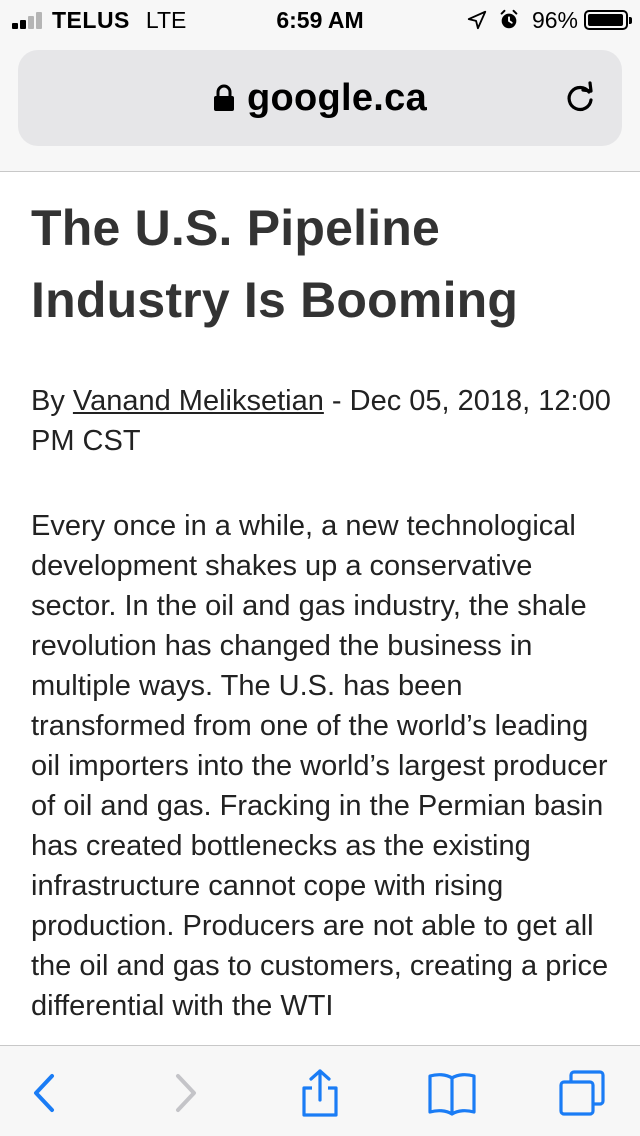 The height and width of the screenshot is (1136, 640). I want to click on byline-prefix: By, so click(52, 401).